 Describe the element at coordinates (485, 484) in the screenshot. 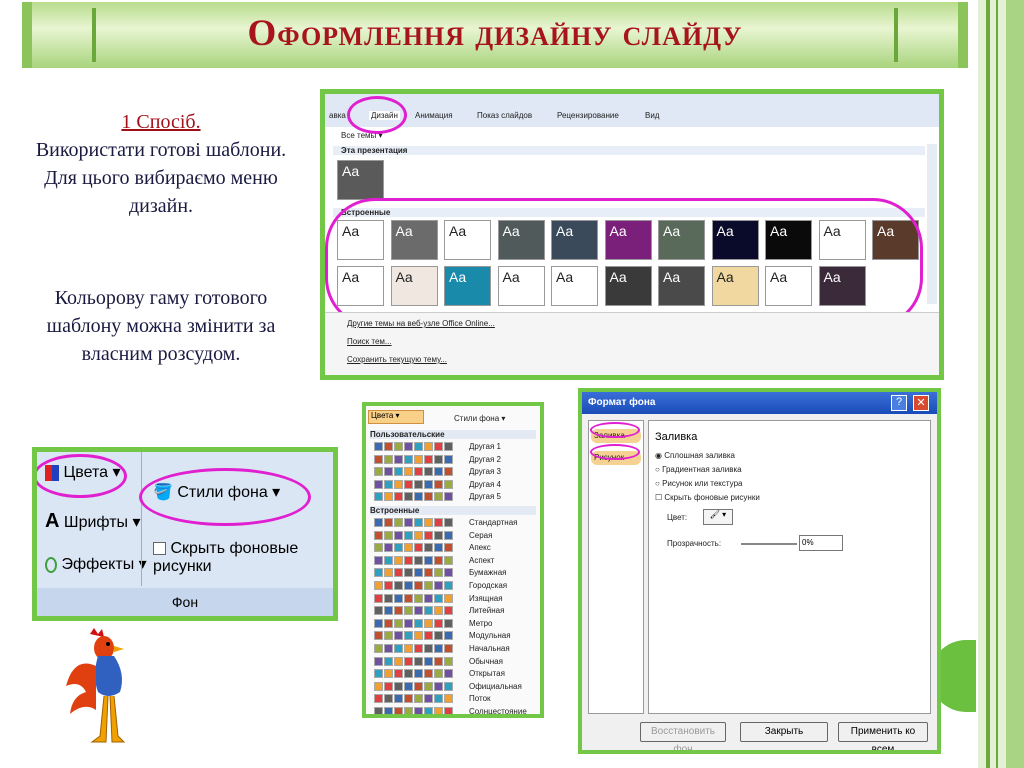

I see `palette-name: Другая 4` at that location.